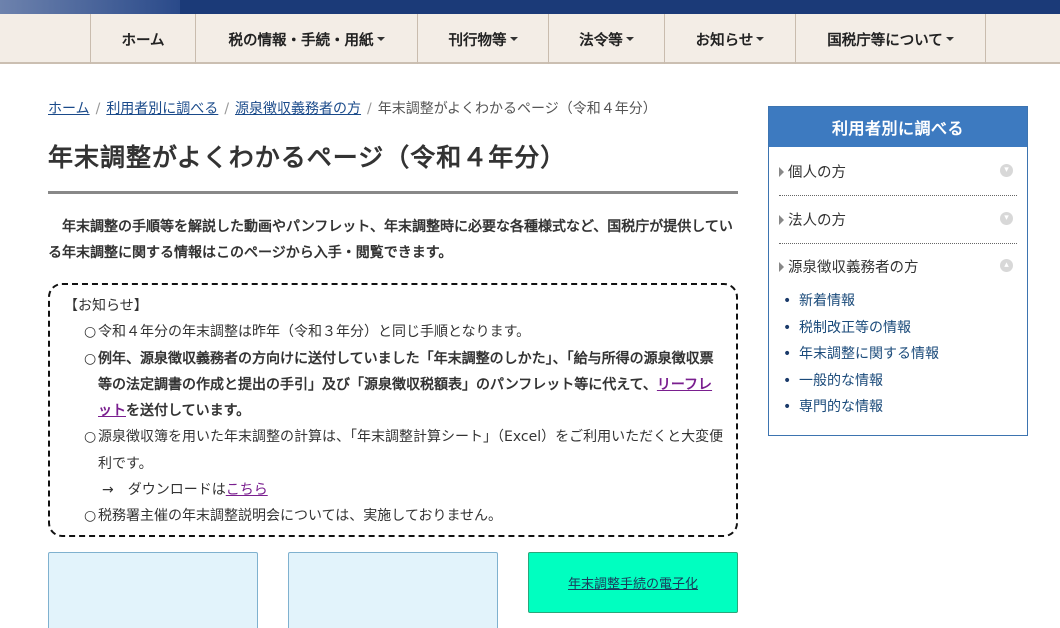  Describe the element at coordinates (162, 109) in the screenshot. I see `breadcrumb-by-user: 利用者別に調べる` at that location.